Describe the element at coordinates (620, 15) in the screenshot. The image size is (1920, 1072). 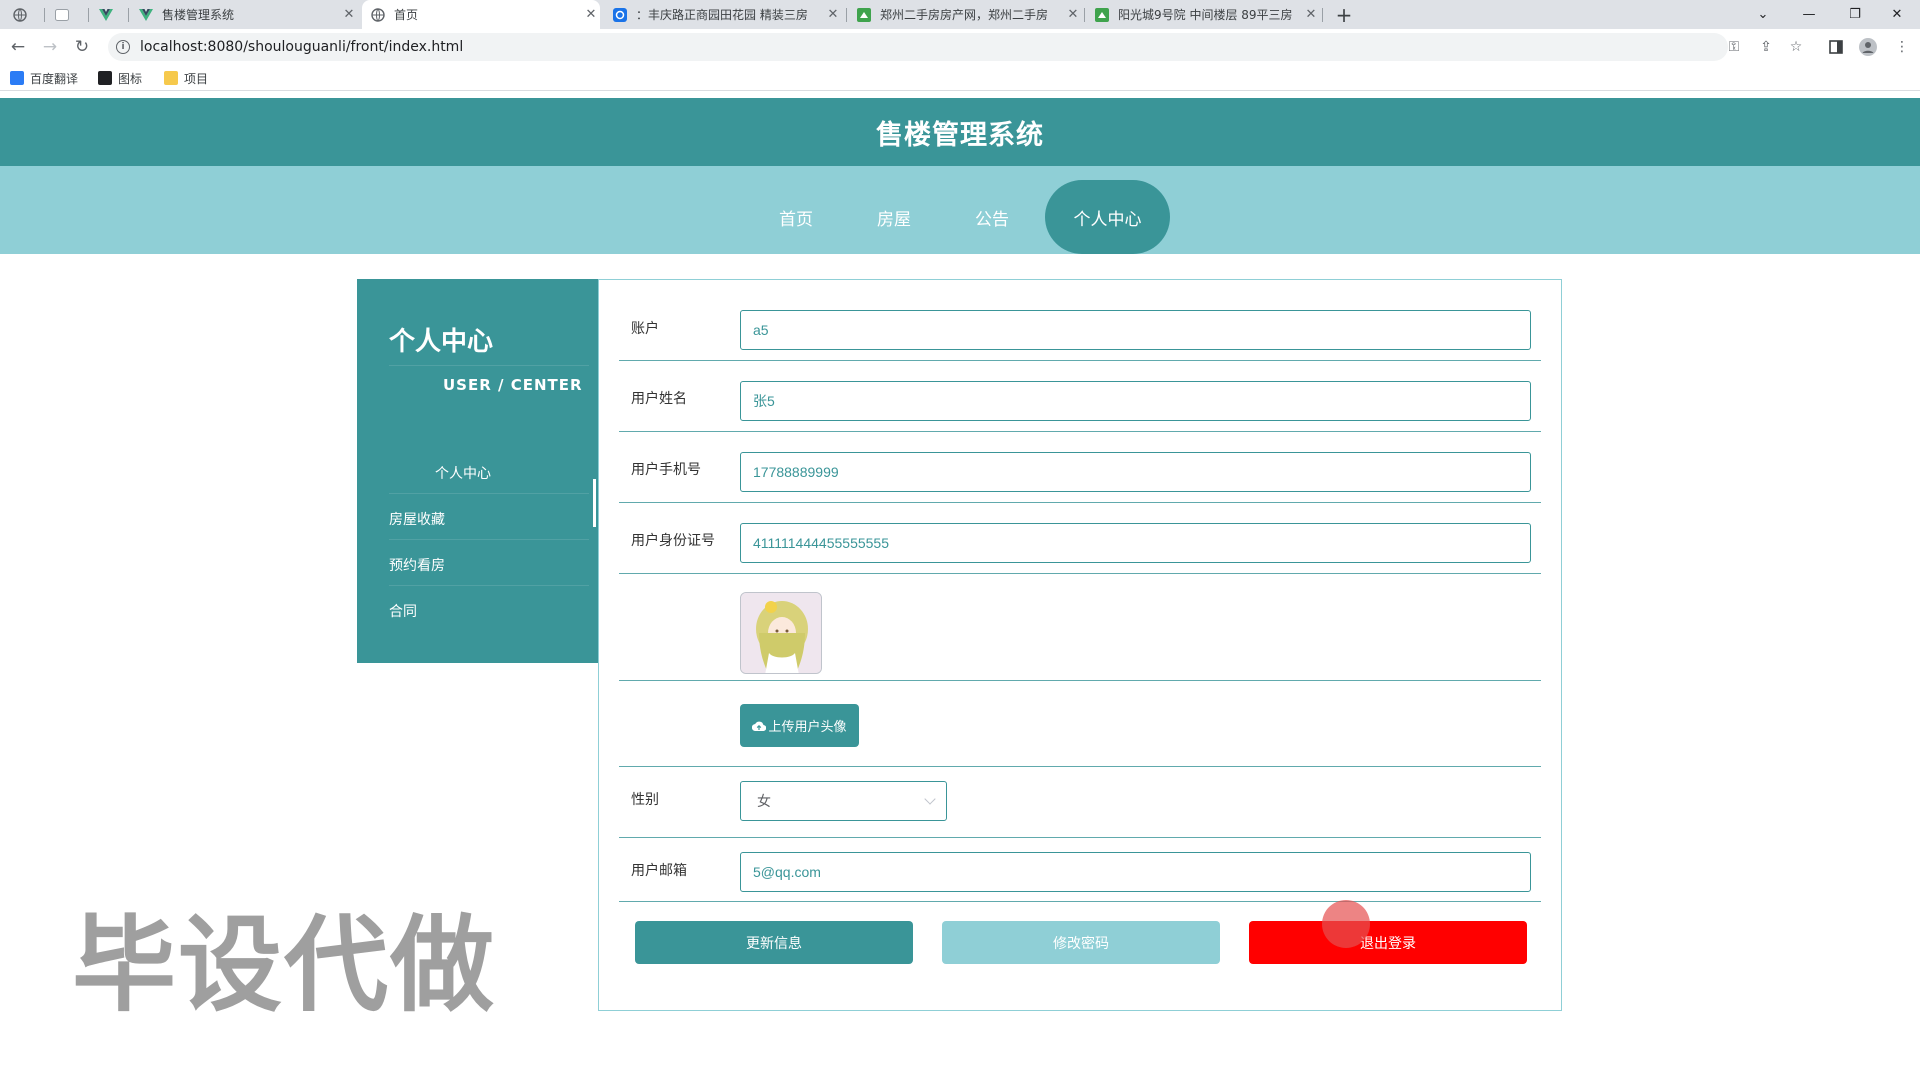
I see `anjuke-icon` at that location.